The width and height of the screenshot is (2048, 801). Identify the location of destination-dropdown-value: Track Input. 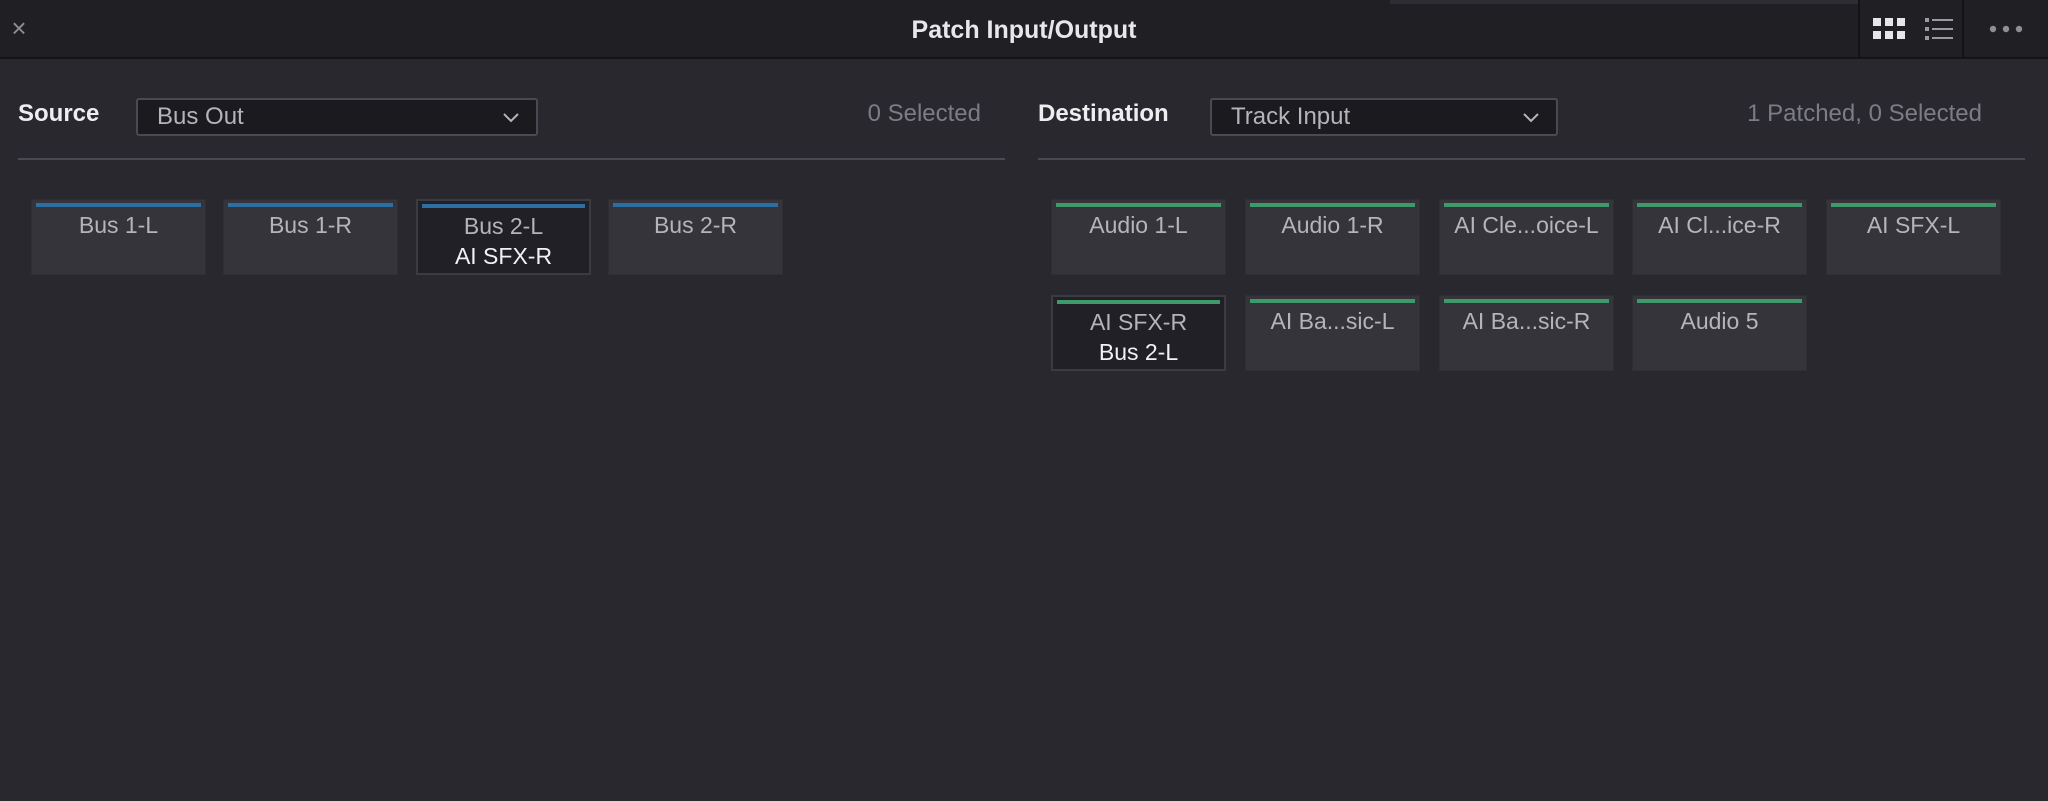
(1291, 116).